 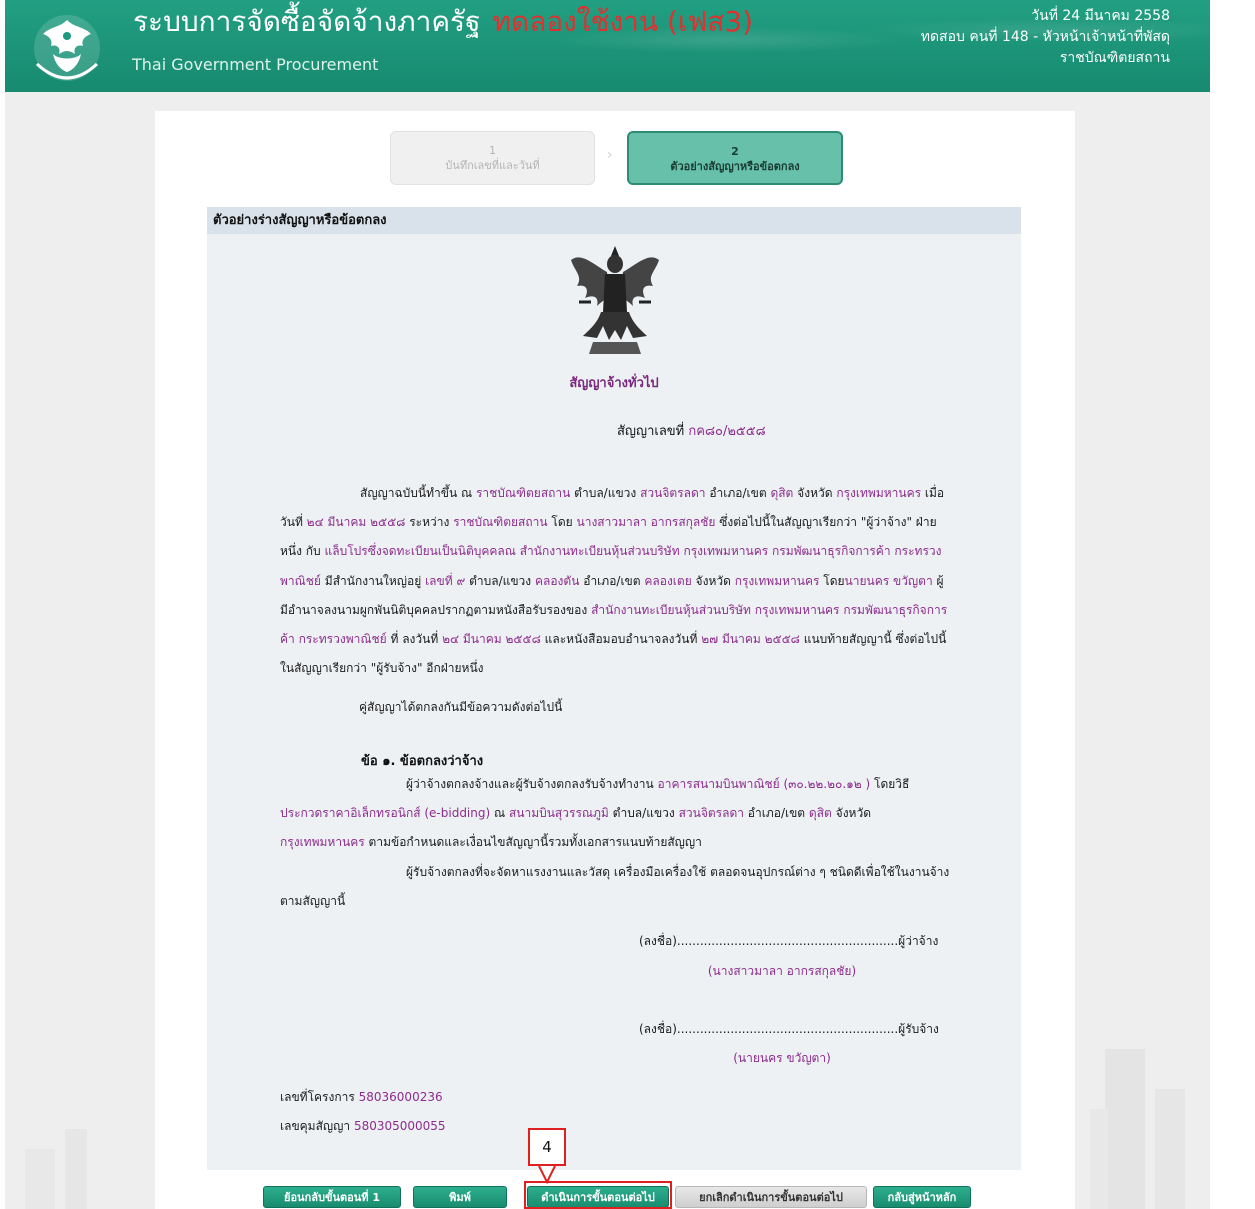 I want to click on system-title-text: ระบบการจัดซื้อจัดจ้างภาครัฐ, so click(x=307, y=21).